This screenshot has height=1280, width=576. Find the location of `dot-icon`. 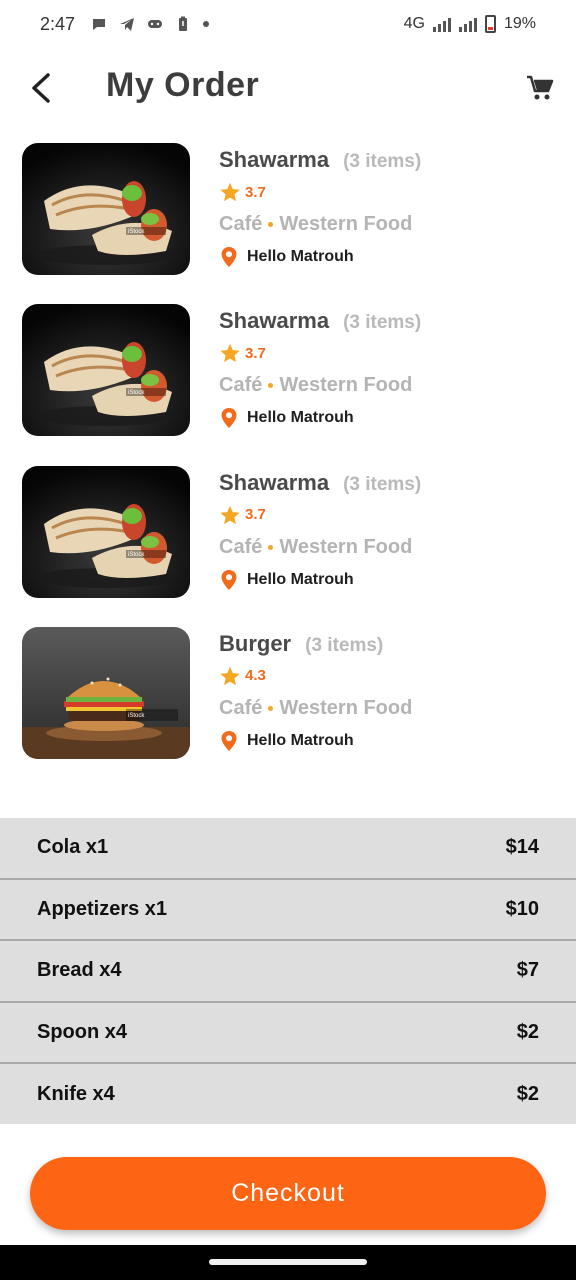

dot-icon is located at coordinates (206, 24).